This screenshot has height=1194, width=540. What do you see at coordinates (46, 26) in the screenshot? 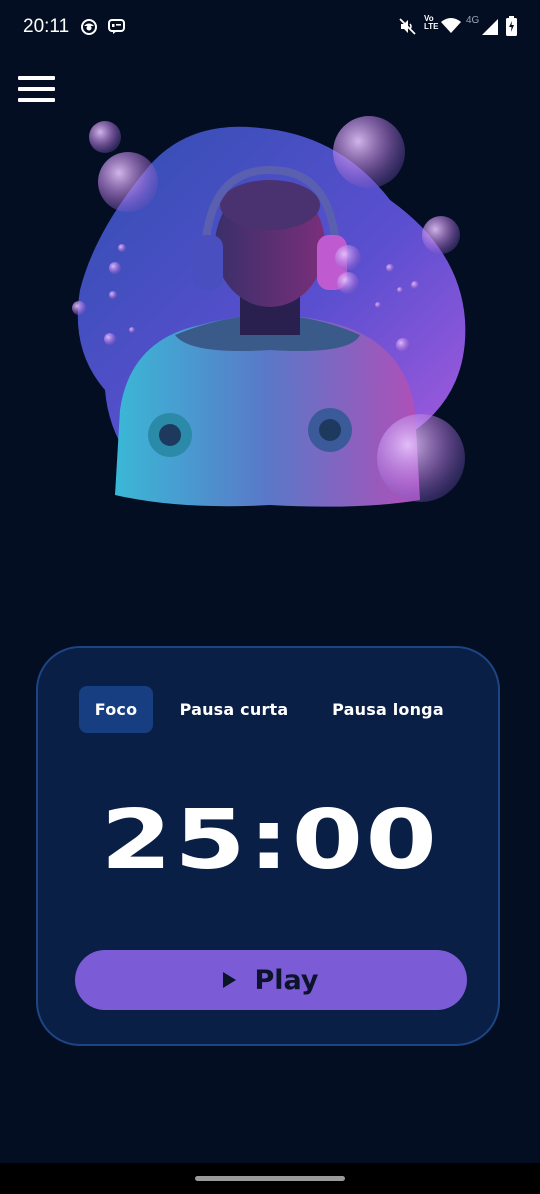
I see `status-time: 20:11` at bounding box center [46, 26].